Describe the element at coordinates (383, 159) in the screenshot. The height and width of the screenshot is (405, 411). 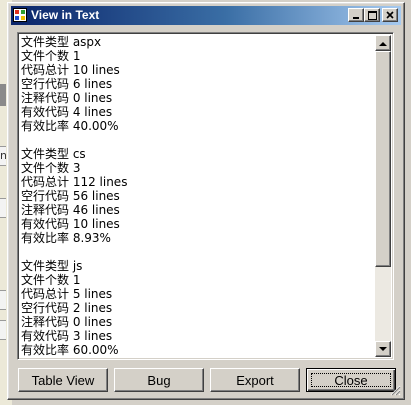
I see `scroll-thumb` at that location.